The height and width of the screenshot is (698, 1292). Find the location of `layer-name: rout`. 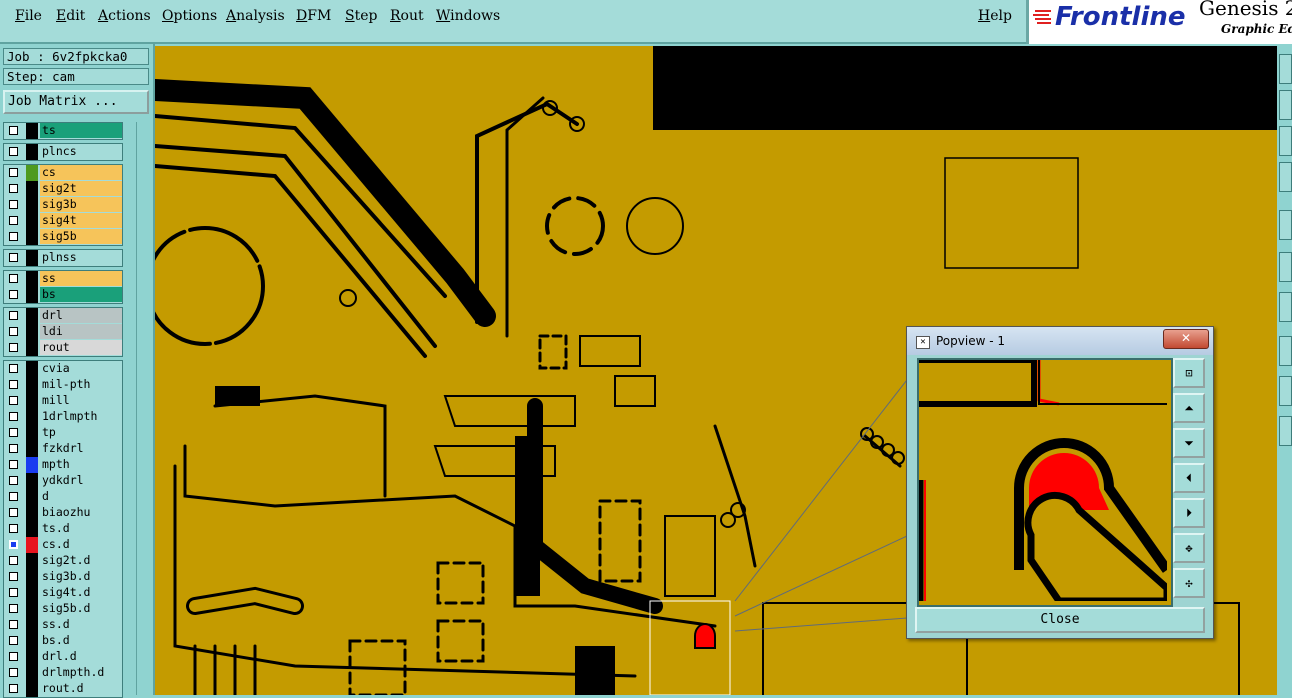

layer-name: rout is located at coordinates (81, 347).